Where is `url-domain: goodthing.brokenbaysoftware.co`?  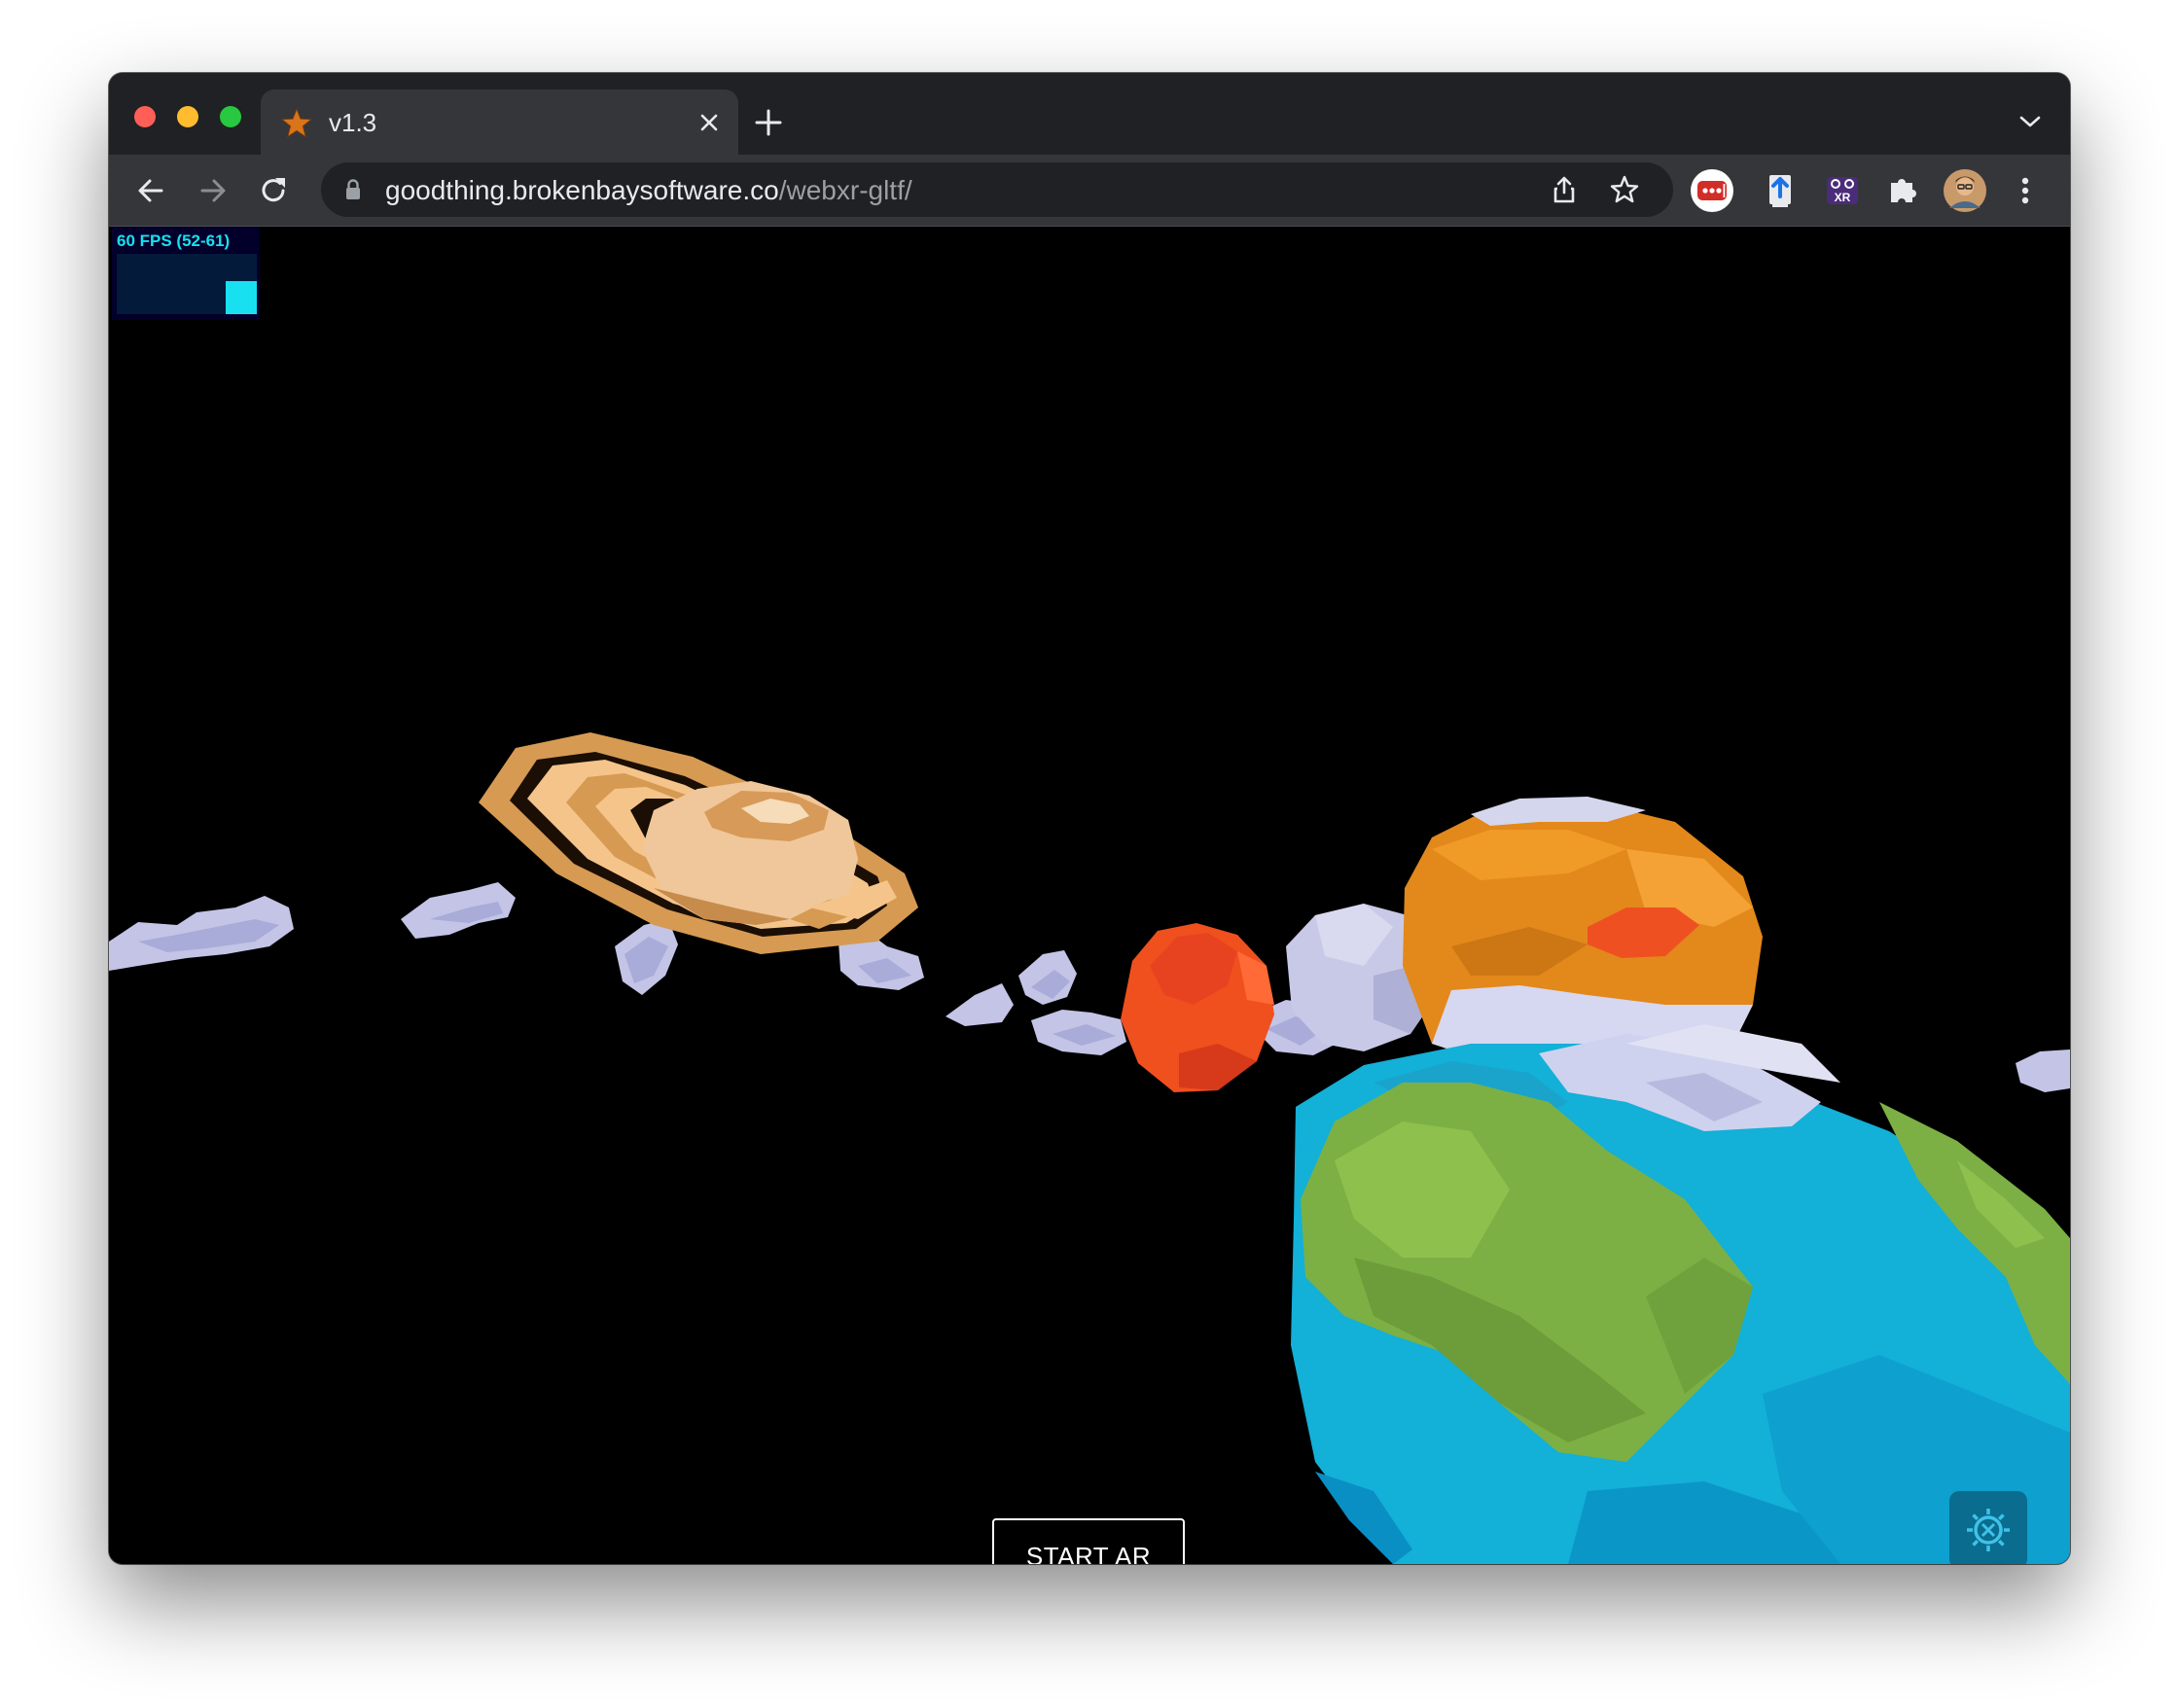 url-domain: goodthing.brokenbaysoftware.co is located at coordinates (582, 190).